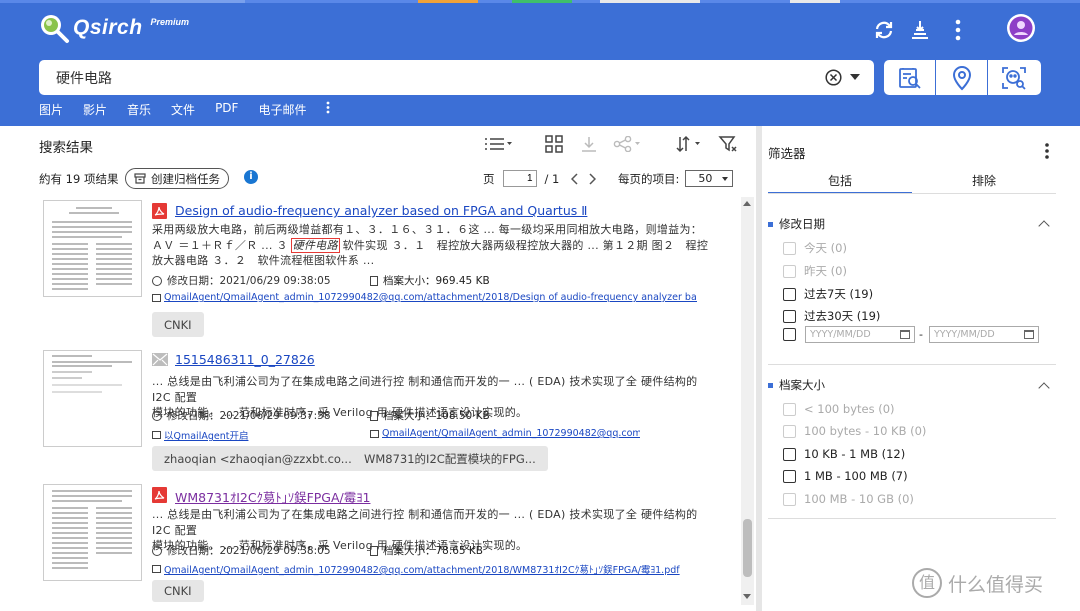 The height and width of the screenshot is (611, 1080). What do you see at coordinates (860, 334) in the screenshot?
I see `date-from-input: YYYY/MM/DD` at bounding box center [860, 334].